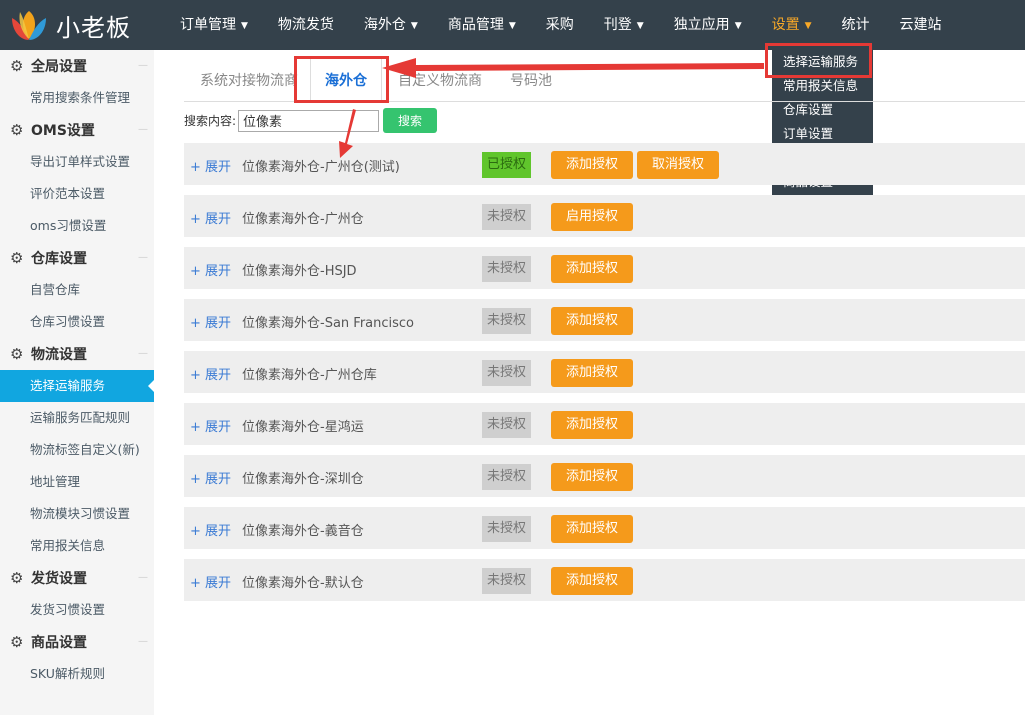 The width and height of the screenshot is (1025, 715). What do you see at coordinates (59, 355) in the screenshot?
I see `sidebar-section-title: 物流设置` at bounding box center [59, 355].